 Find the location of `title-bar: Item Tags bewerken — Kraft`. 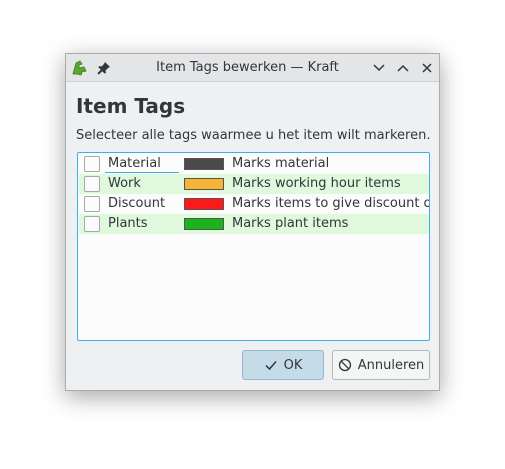

title-bar: Item Tags bewerken — Kraft is located at coordinates (252, 68).